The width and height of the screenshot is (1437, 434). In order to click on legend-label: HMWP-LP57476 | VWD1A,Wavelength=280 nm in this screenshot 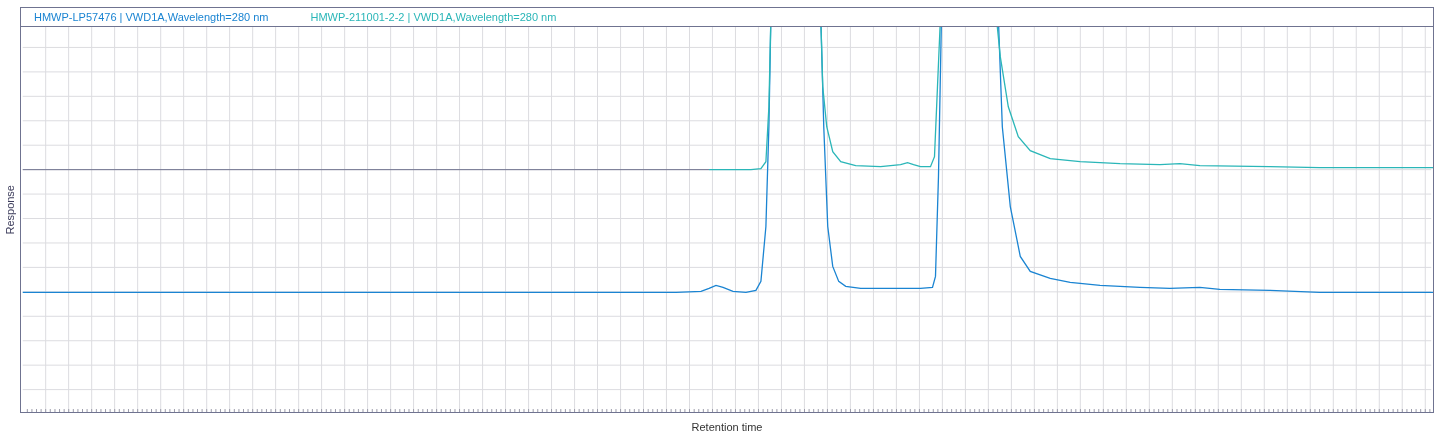, I will do `click(151, 16)`.